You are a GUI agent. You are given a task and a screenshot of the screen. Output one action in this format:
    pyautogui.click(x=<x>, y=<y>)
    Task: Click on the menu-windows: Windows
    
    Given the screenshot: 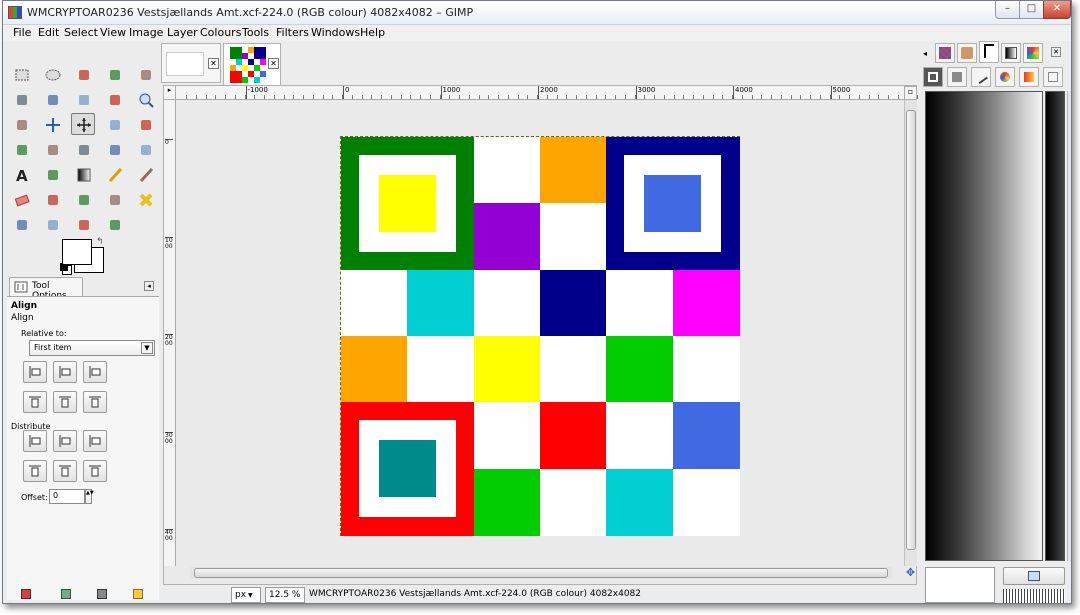 What is the action you would take?
    pyautogui.click(x=335, y=32)
    